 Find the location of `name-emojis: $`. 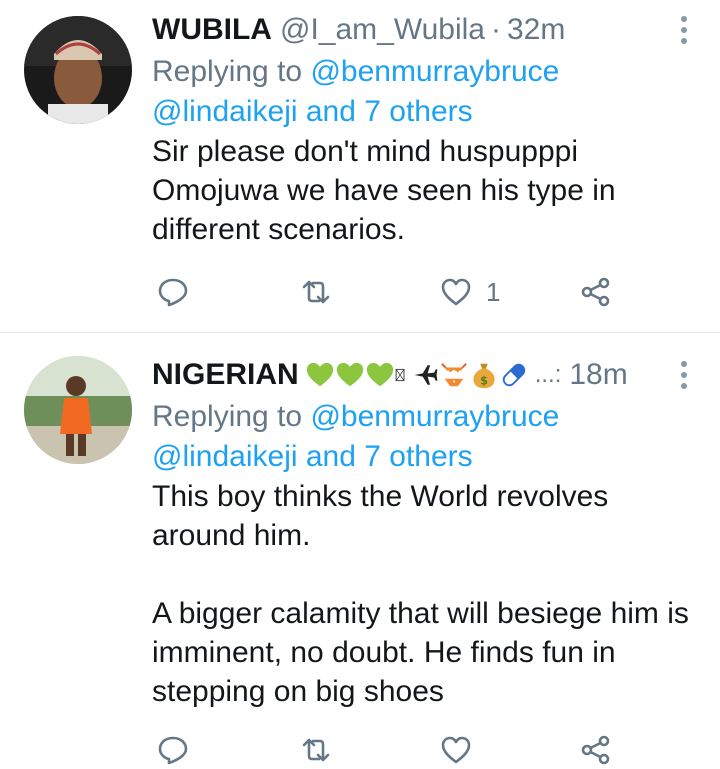

name-emojis: $ is located at coordinates (417, 375).